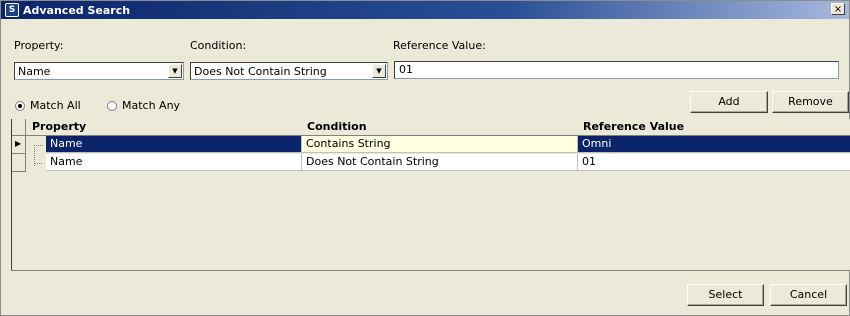 This screenshot has height=316, width=850. What do you see at coordinates (616, 70) in the screenshot?
I see `reference-value-input: 01` at bounding box center [616, 70].